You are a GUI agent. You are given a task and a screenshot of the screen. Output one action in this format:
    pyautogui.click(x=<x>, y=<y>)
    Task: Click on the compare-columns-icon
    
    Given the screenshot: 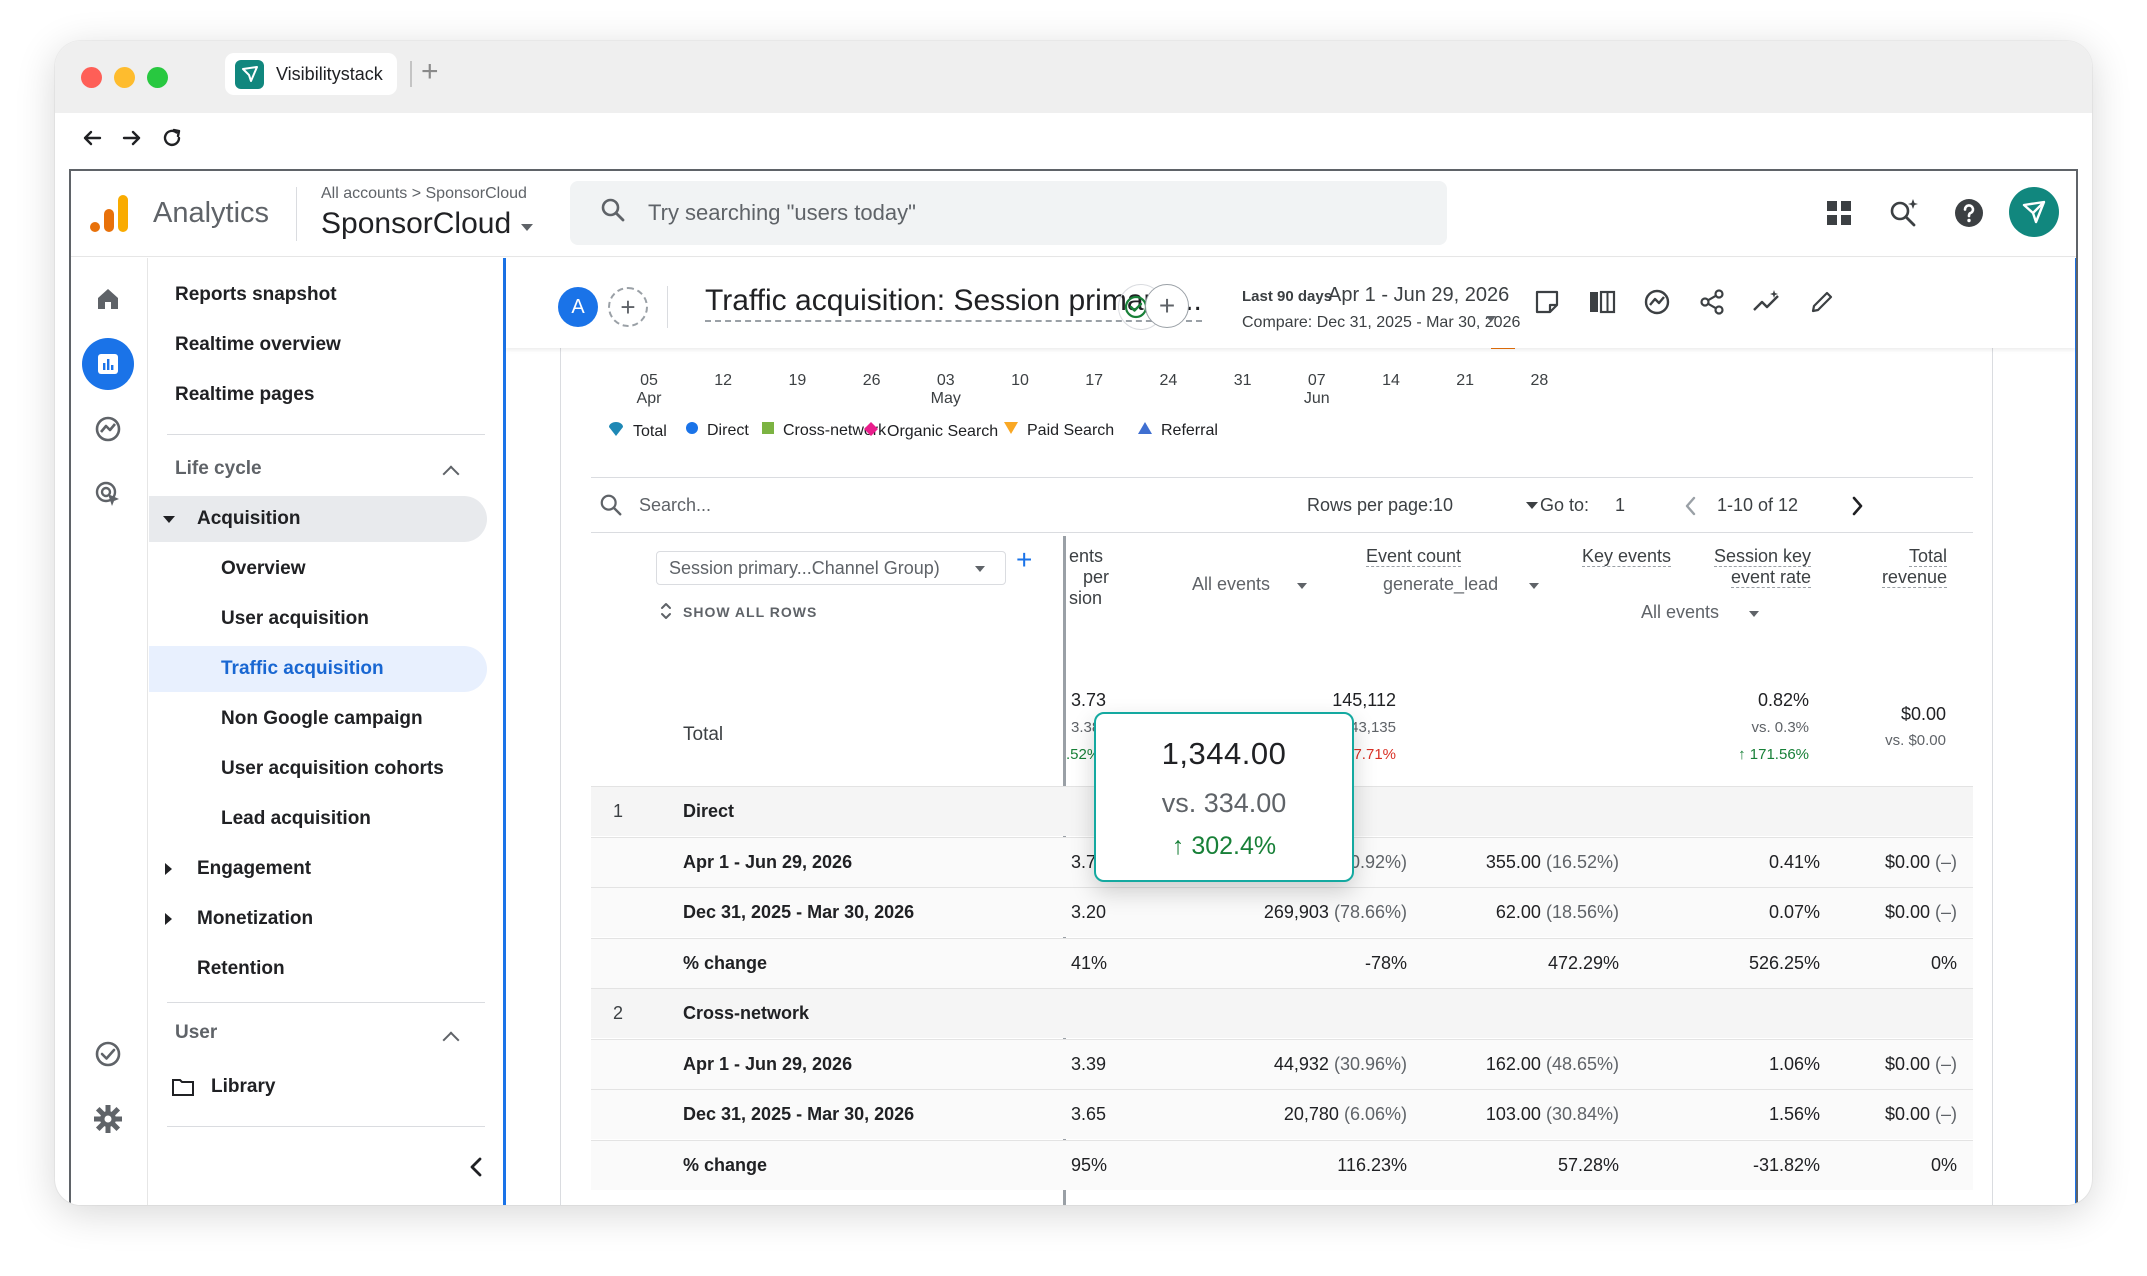 What is the action you would take?
    pyautogui.click(x=1602, y=302)
    